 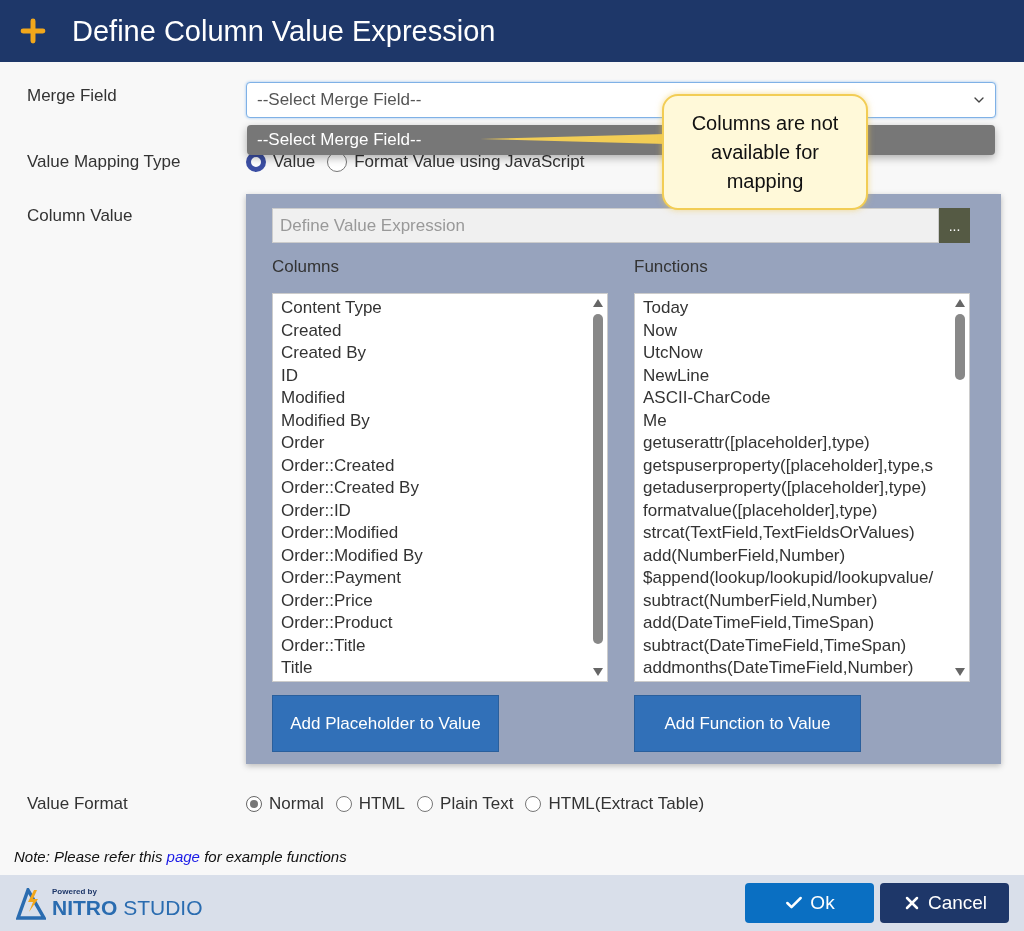 What do you see at coordinates (435, 443) in the screenshot?
I see `list-item: Order` at bounding box center [435, 443].